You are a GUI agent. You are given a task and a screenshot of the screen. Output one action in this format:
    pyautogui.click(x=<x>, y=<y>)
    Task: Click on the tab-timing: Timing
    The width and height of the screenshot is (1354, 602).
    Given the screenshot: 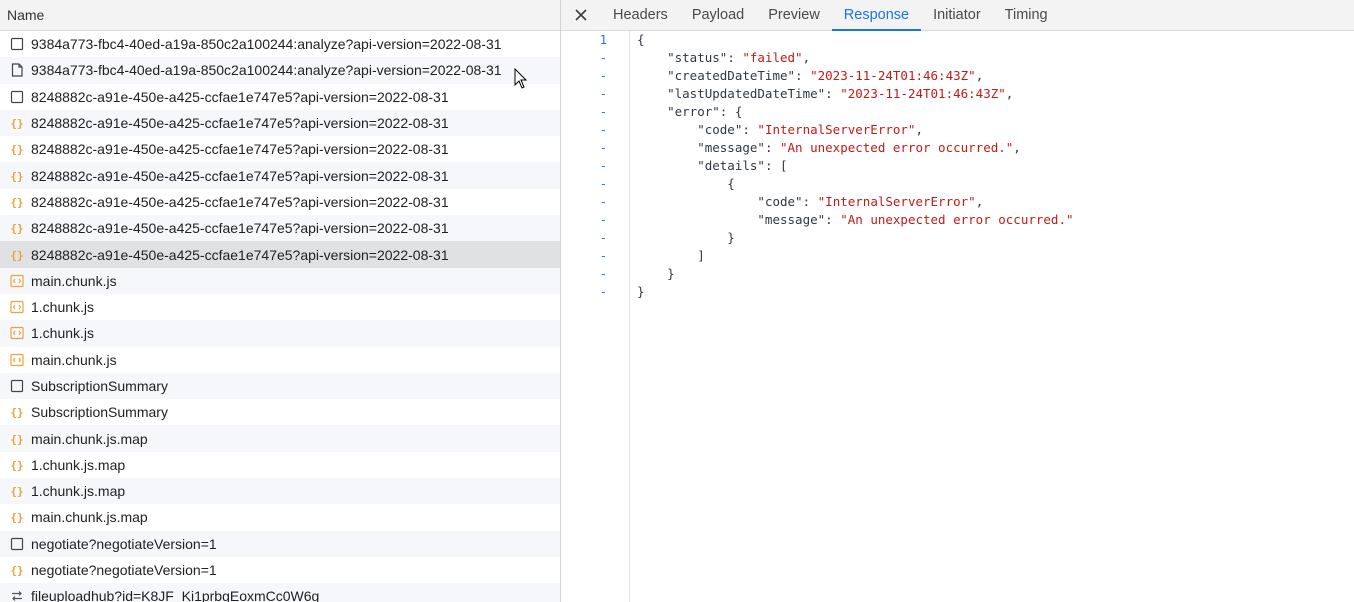 What is the action you would take?
    pyautogui.click(x=1026, y=15)
    